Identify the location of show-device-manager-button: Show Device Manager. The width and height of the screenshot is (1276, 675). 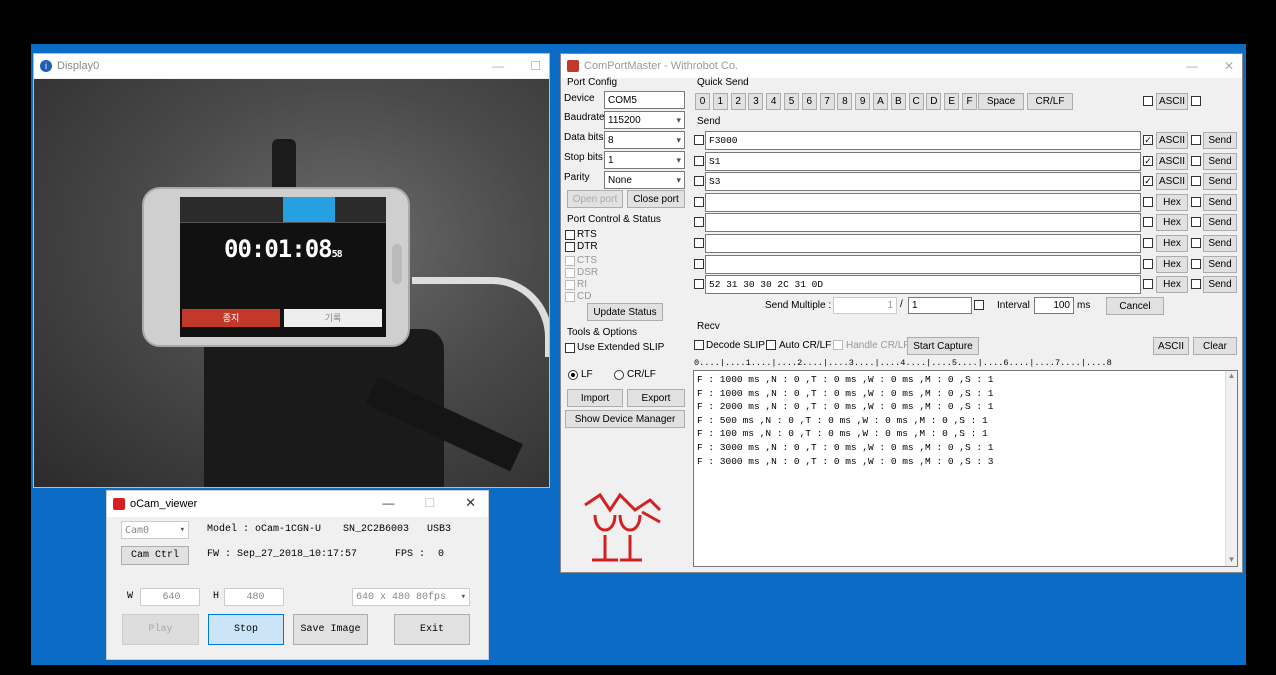
(625, 419).